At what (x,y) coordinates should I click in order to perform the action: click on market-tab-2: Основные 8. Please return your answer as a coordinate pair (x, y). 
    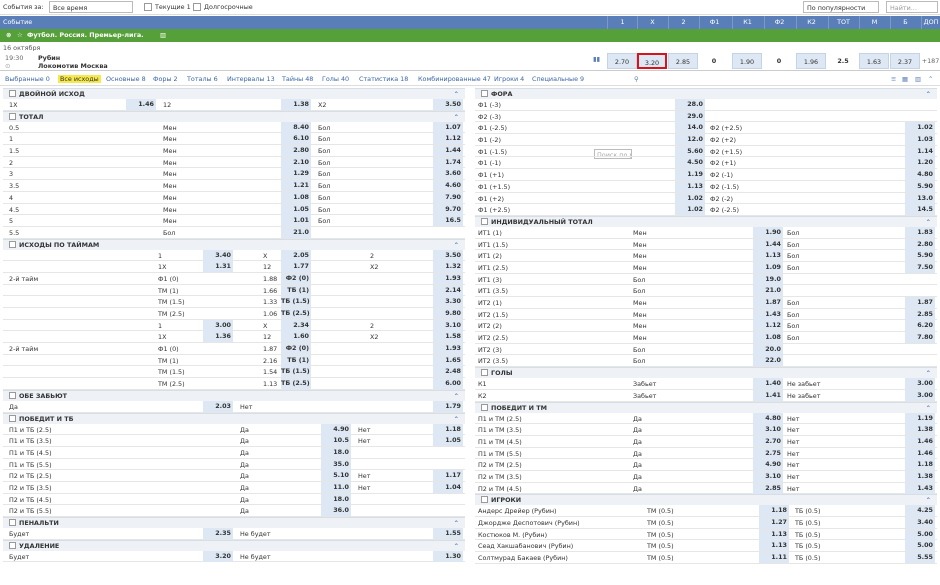
    Looking at the image, I should click on (126, 79).